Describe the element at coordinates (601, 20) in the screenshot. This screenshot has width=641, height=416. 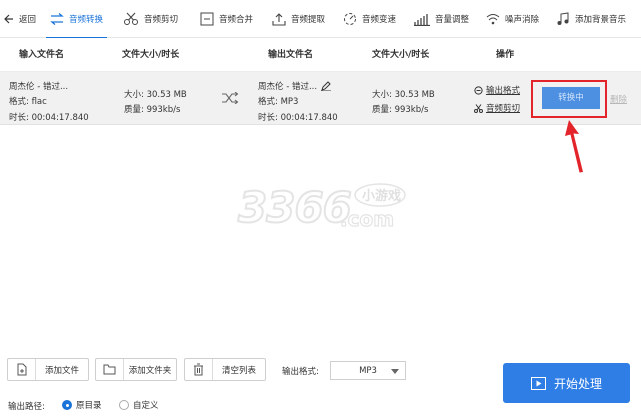
I see `tab-label: 添加背景音乐` at that location.